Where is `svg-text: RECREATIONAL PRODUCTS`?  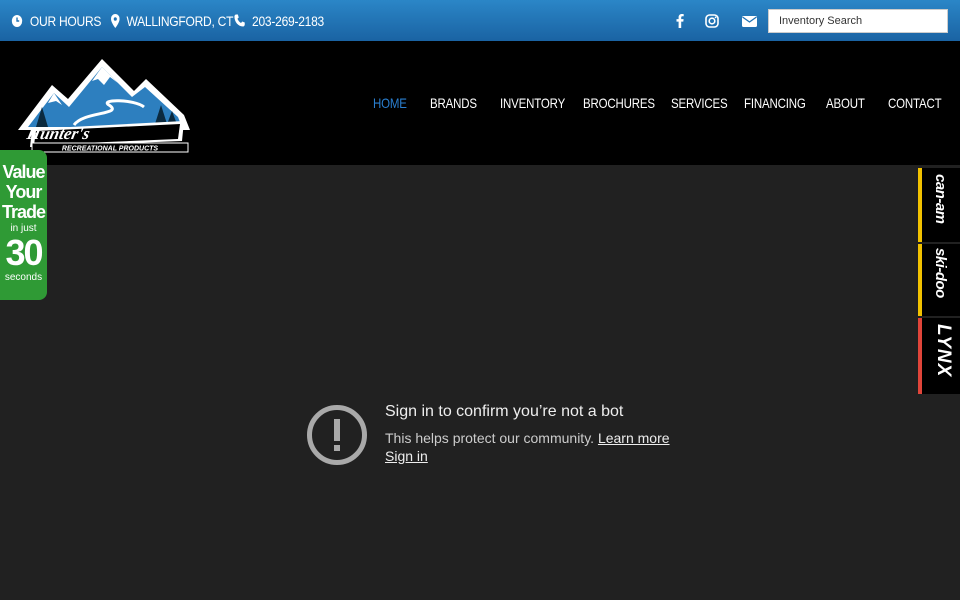 svg-text: RECREATIONAL PRODUCTS is located at coordinates (110, 149).